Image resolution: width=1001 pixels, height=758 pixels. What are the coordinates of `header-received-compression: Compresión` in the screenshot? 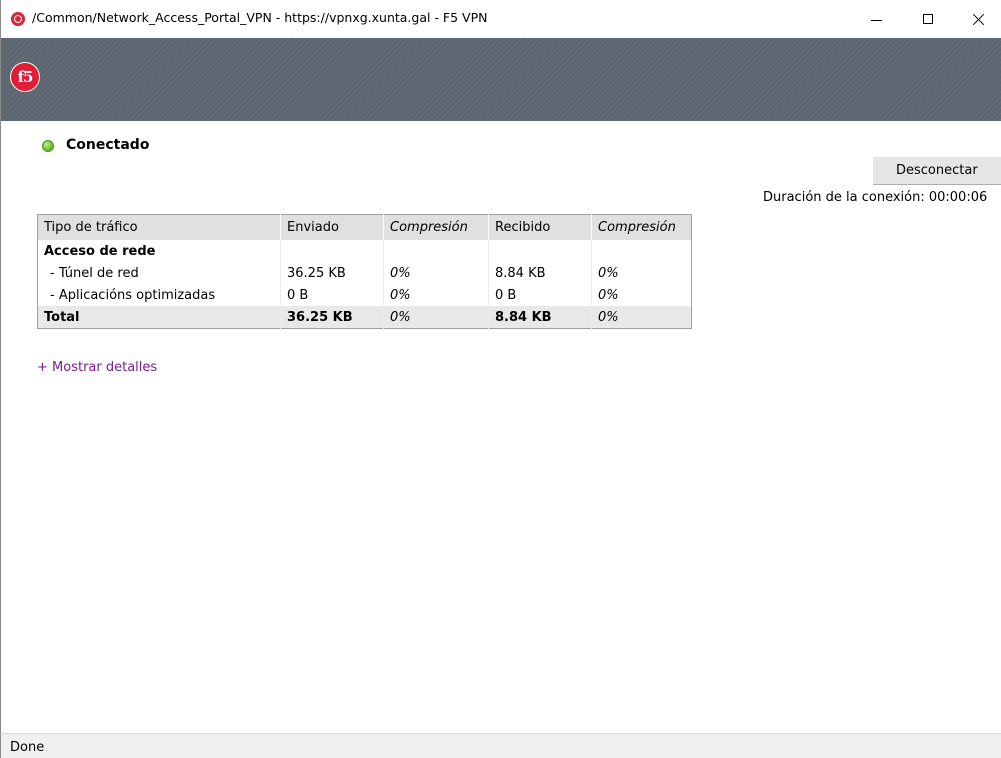 It's located at (641, 227).